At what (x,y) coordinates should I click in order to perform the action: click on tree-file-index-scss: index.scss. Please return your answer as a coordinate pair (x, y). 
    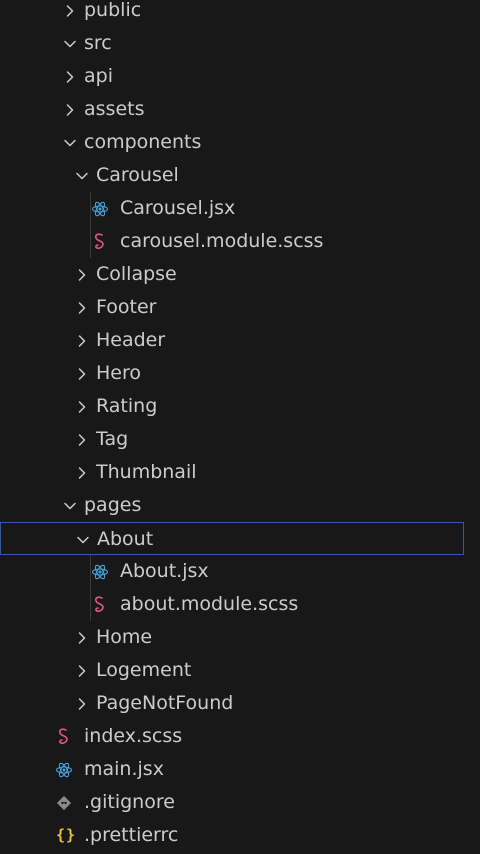
    Looking at the image, I should click on (240, 736).